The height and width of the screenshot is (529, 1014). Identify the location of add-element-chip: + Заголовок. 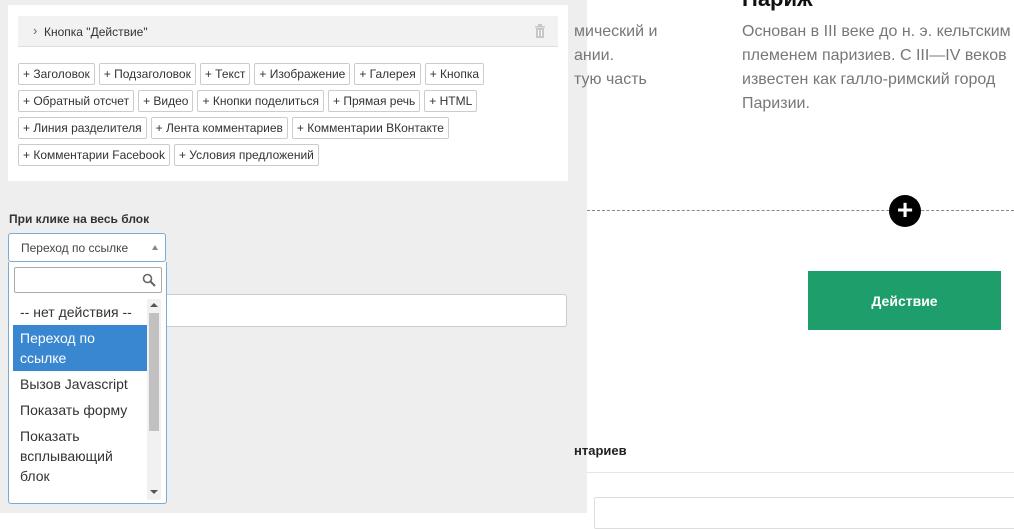
(56, 74).